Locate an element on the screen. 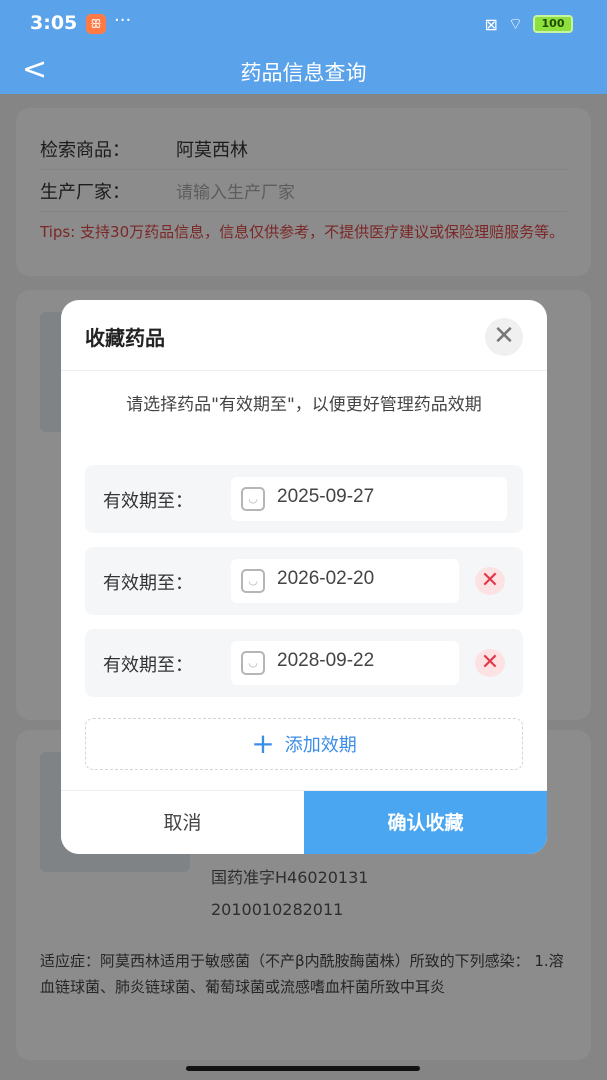 This screenshot has width=607, height=1080. expiry-date-picker: ◡ 2026-02-20 is located at coordinates (345, 581).